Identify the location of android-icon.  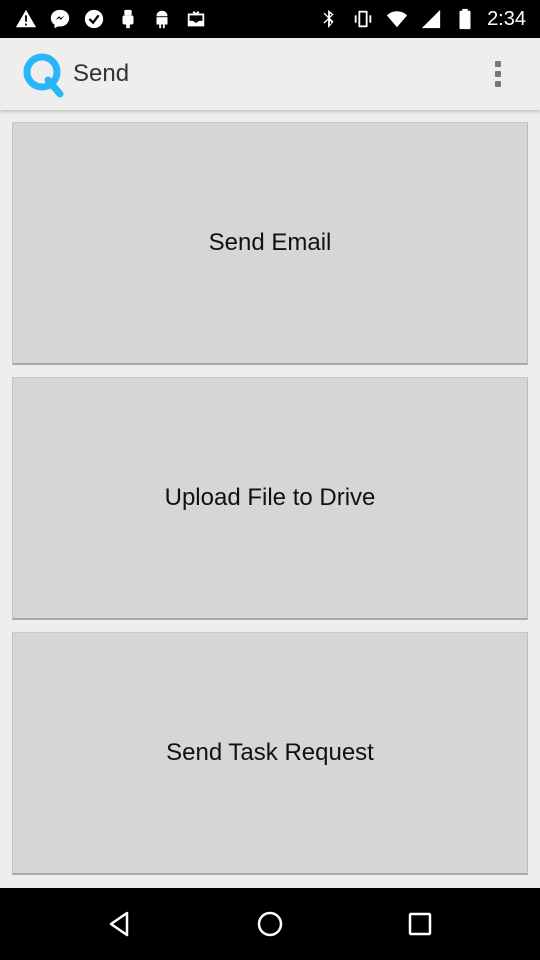
(162, 19).